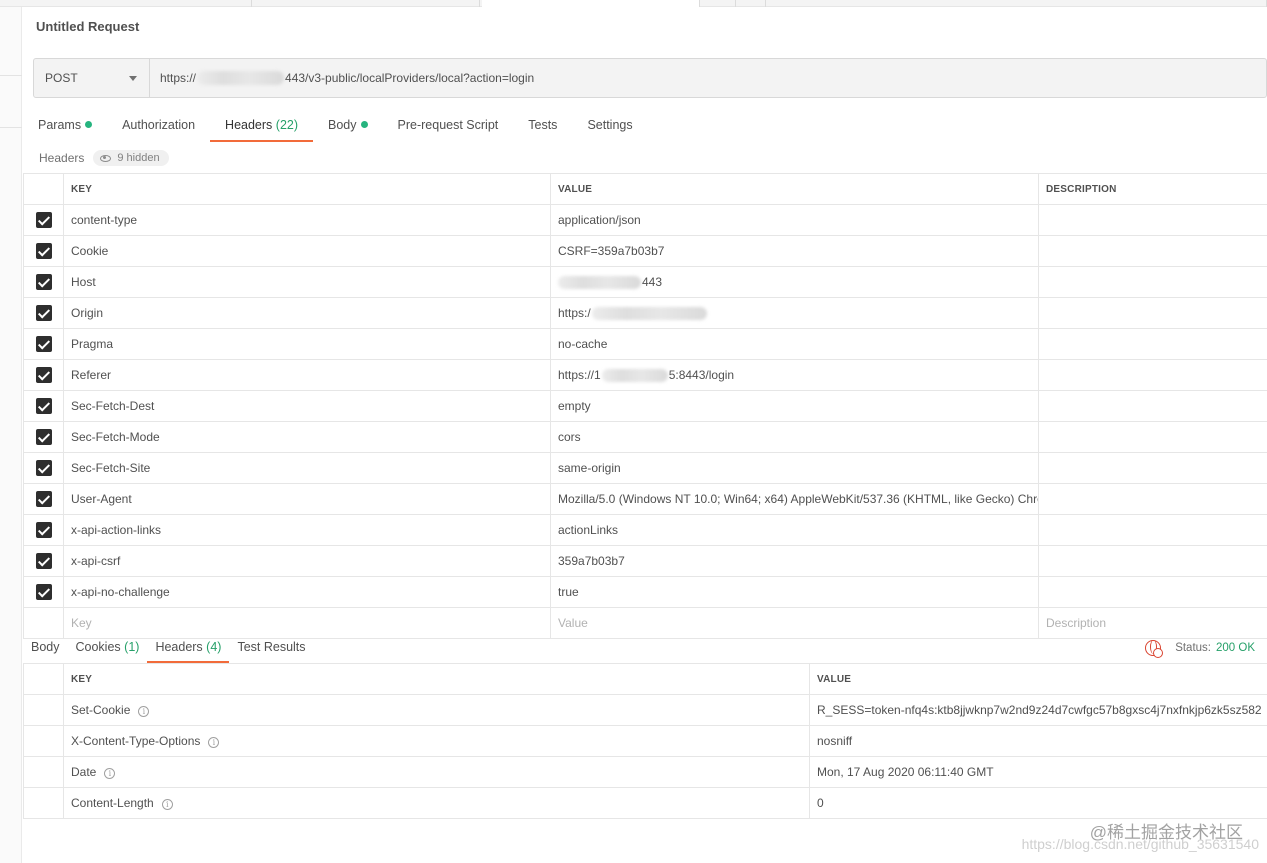 The height and width of the screenshot is (863, 1267). What do you see at coordinates (591, 3) in the screenshot?
I see `window-tab-active` at bounding box center [591, 3].